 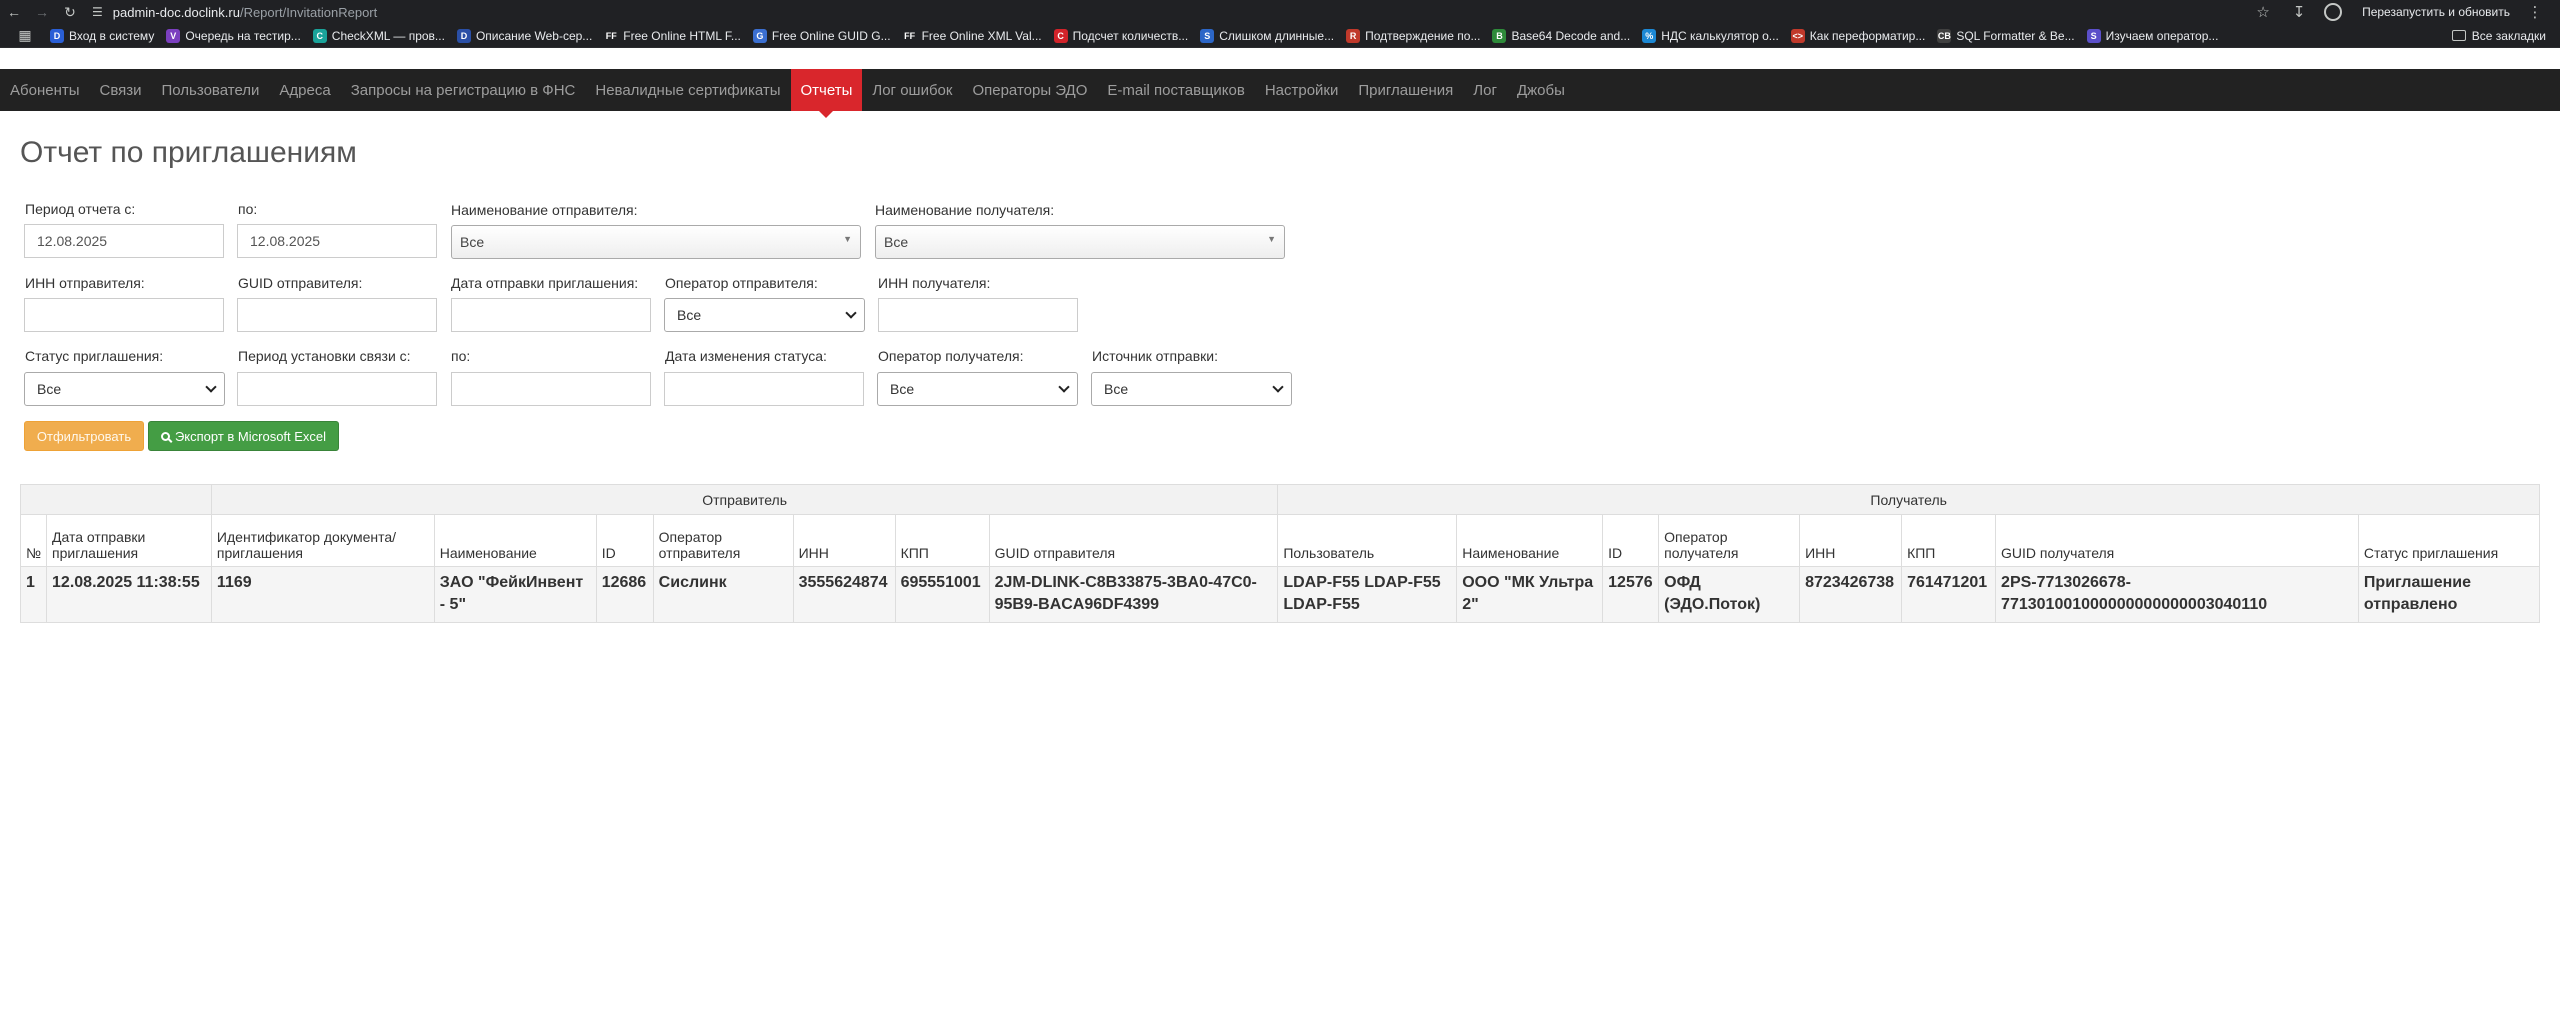 What do you see at coordinates (551, 389) in the screenshot?
I see `link-period-to-input` at bounding box center [551, 389].